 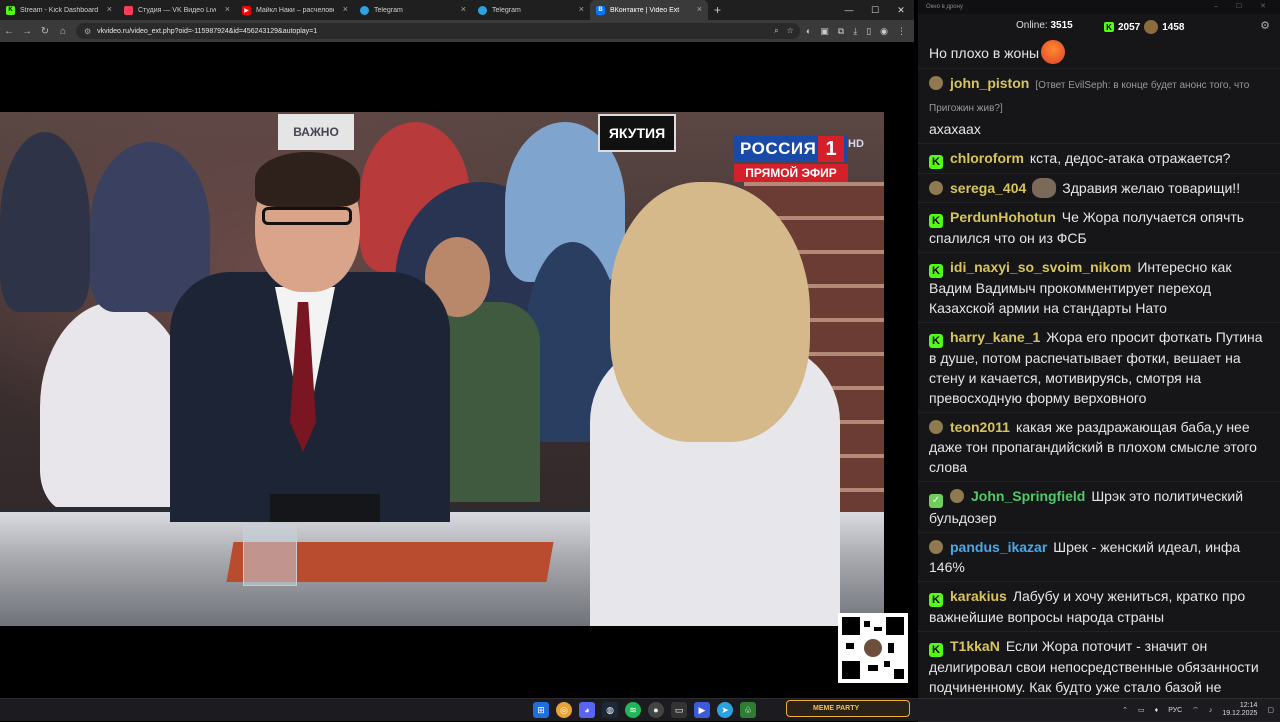 I want to click on new-tab-button: +, so click(x=717, y=10).